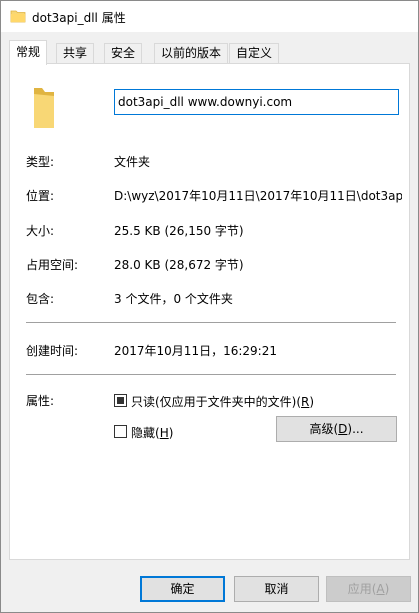 Image resolution: width=419 pixels, height=613 pixels. Describe the element at coordinates (380, 589) in the screenshot. I see `apply-access-key: A` at that location.